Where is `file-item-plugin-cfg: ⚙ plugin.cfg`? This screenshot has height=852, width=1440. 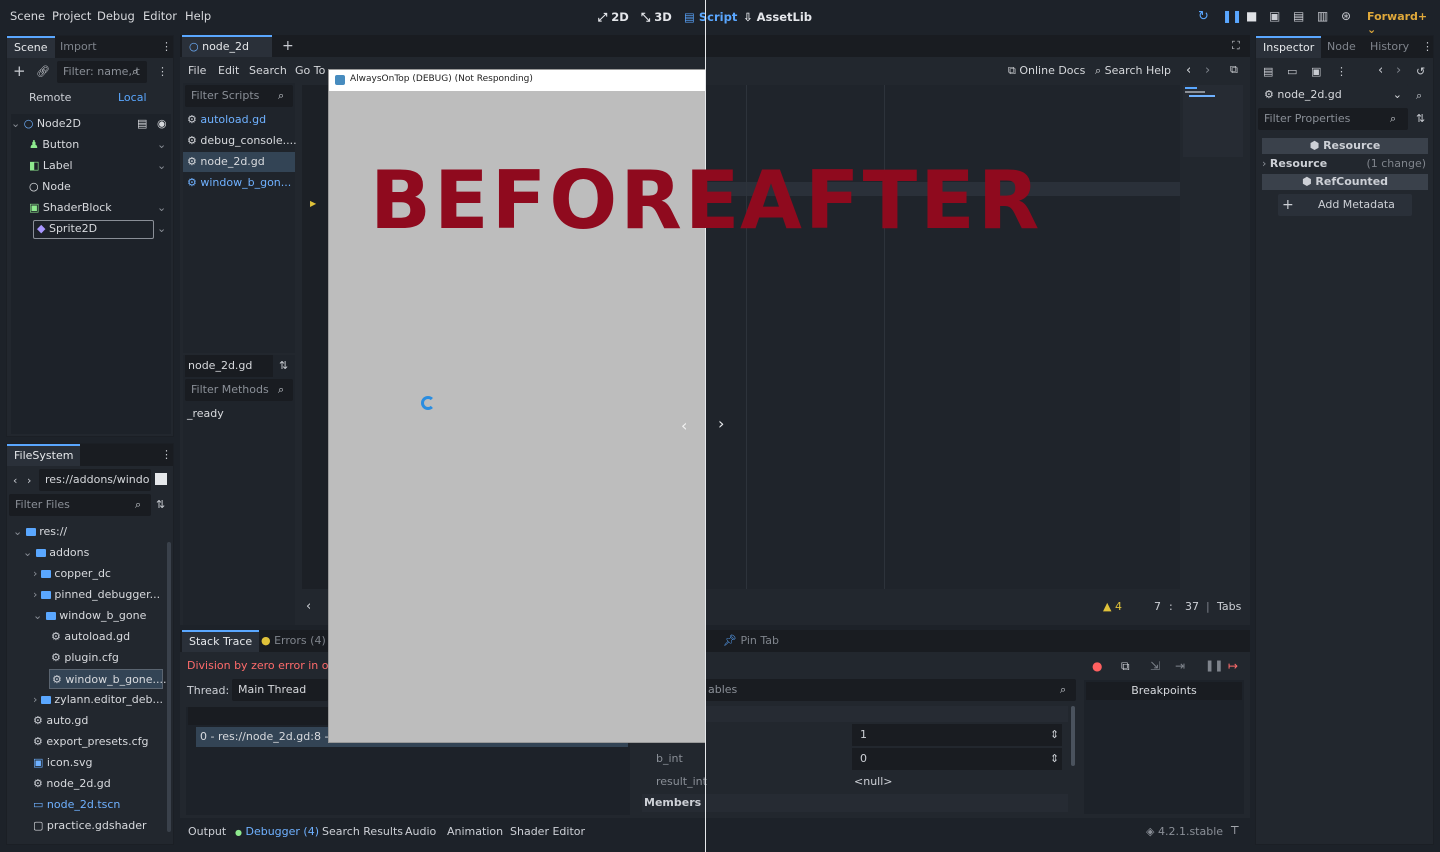 file-item-plugin-cfg: ⚙ plugin.cfg is located at coordinates (85, 658).